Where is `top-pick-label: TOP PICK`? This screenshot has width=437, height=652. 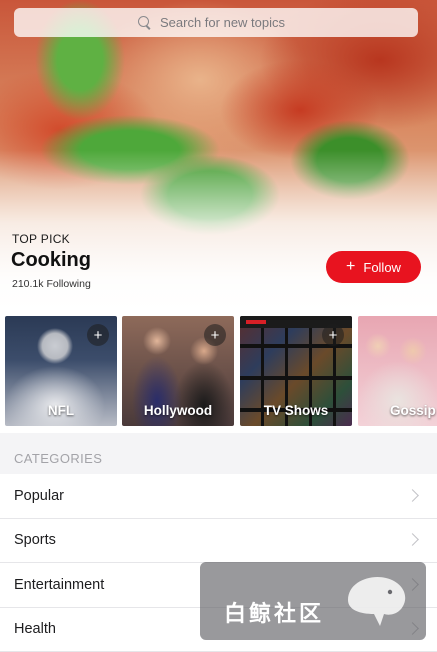 top-pick-label: TOP PICK is located at coordinates (41, 239).